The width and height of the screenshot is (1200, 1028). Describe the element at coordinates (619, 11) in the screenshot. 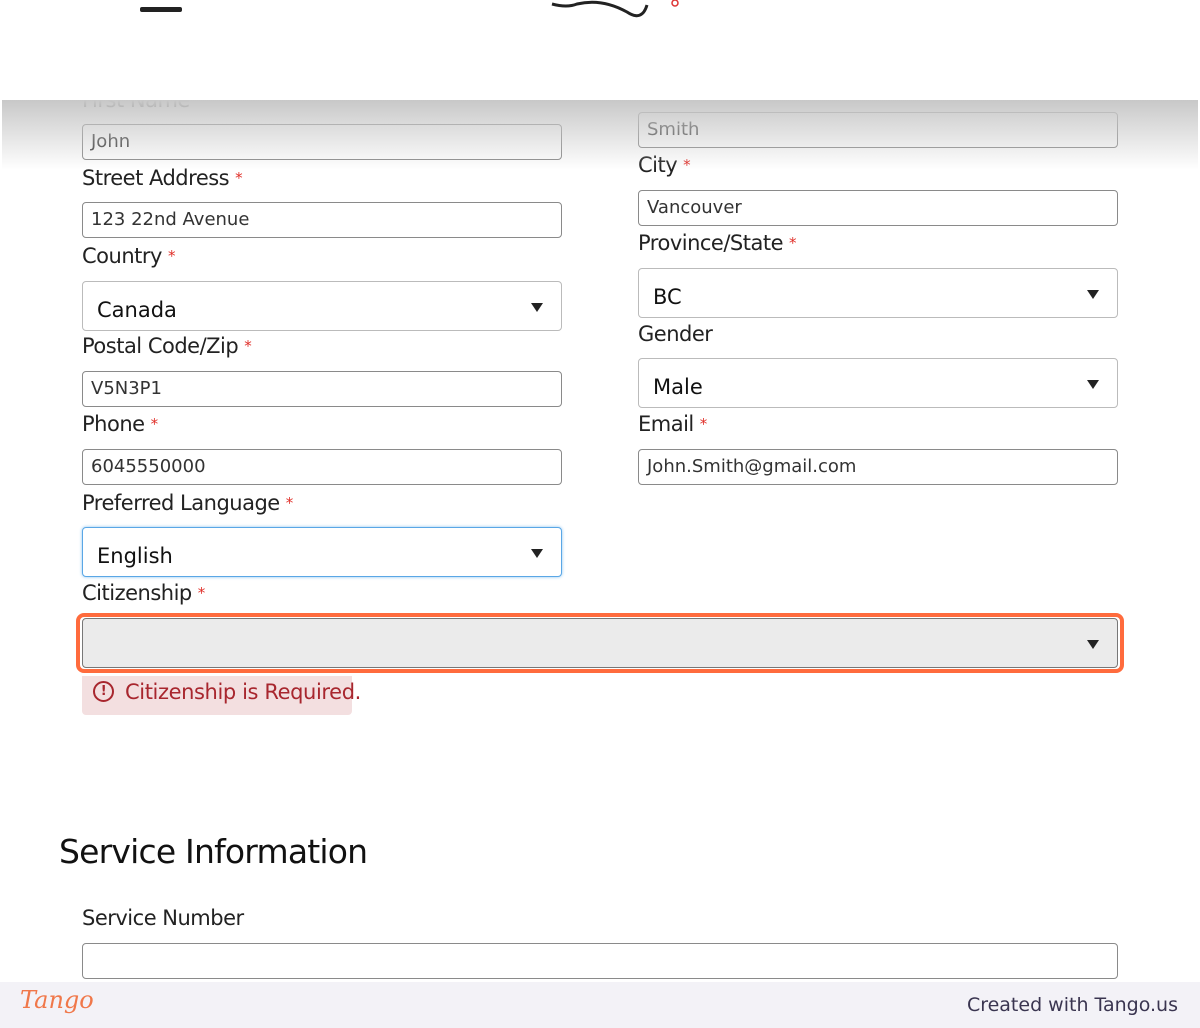

I see `signature-logo` at that location.